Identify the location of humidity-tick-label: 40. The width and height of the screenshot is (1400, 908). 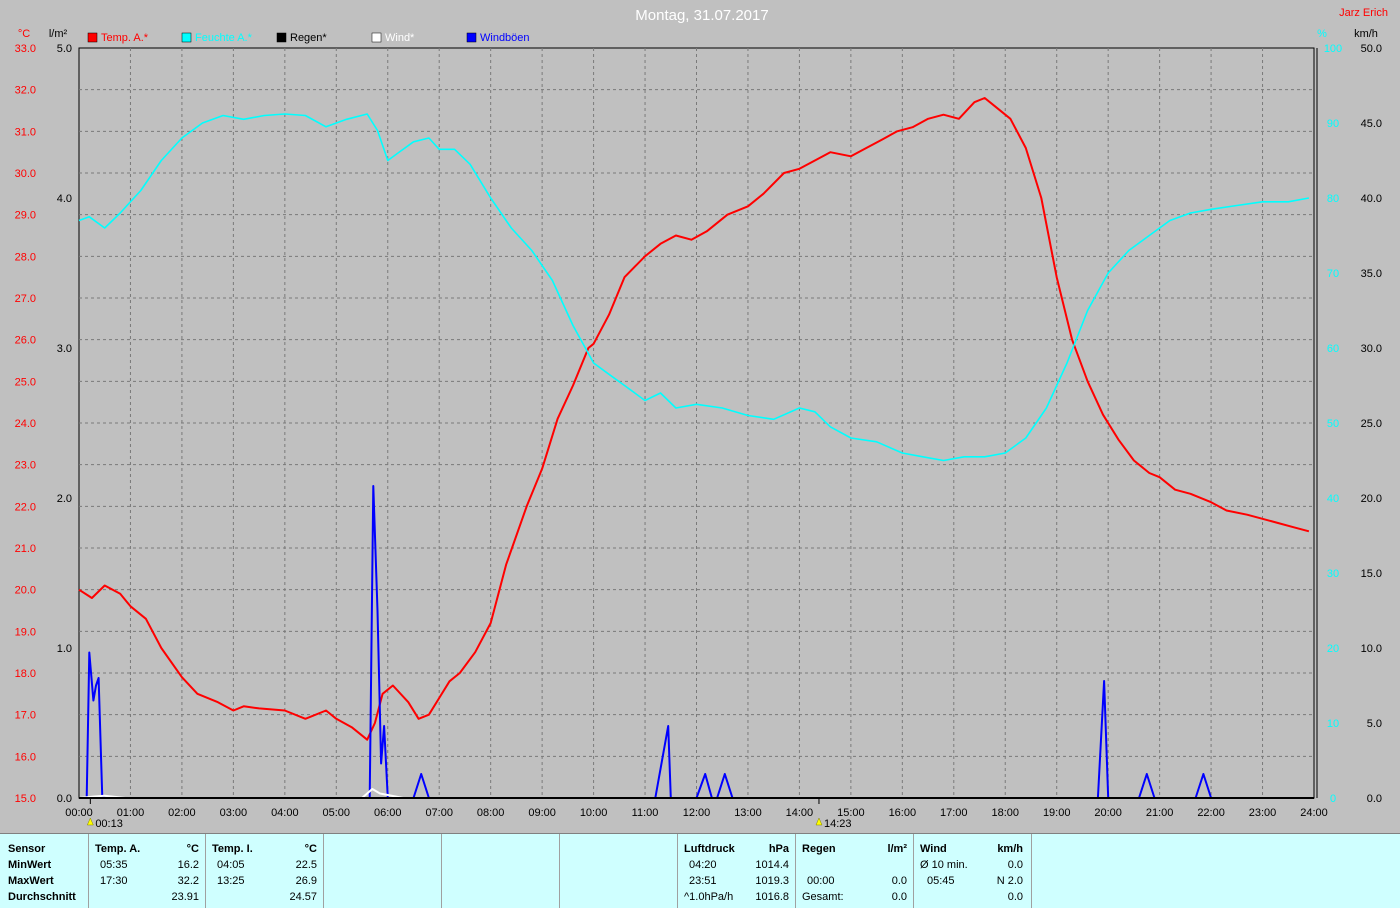
(1333, 499).